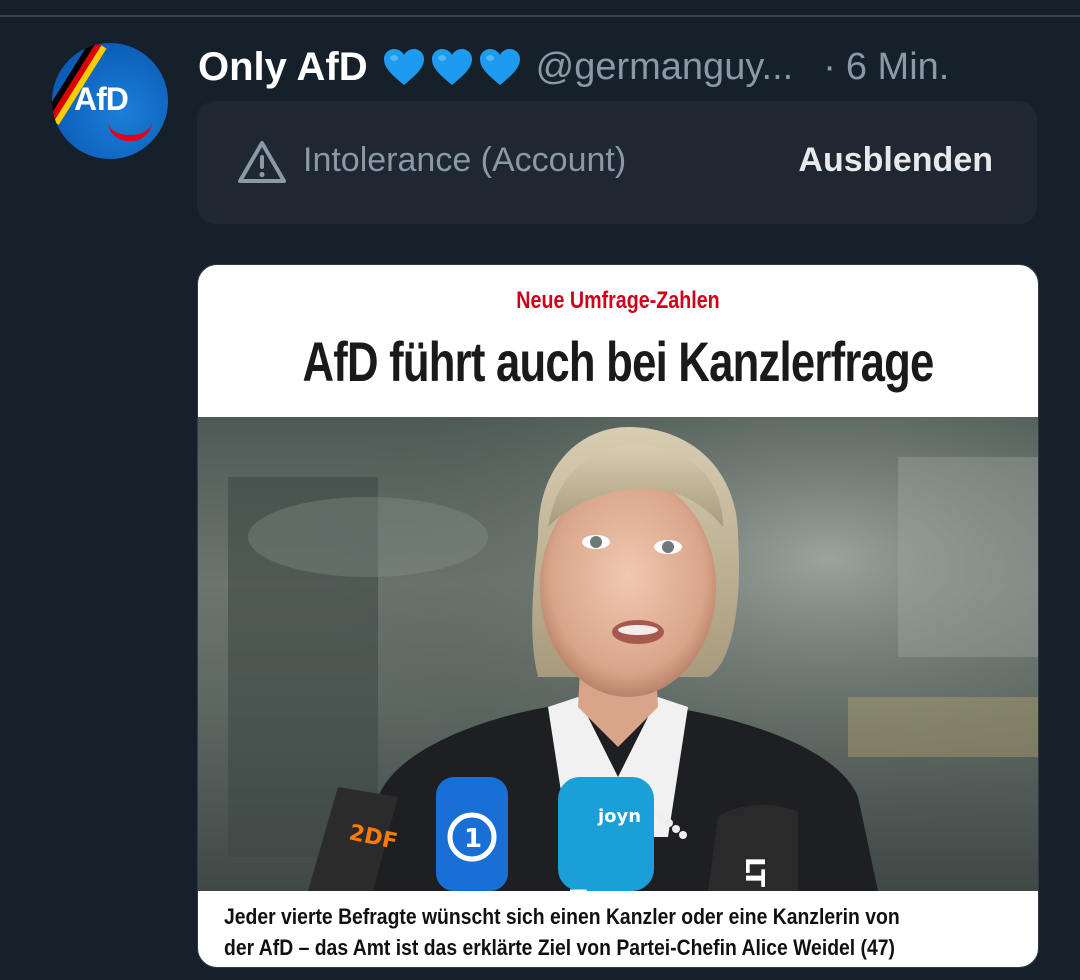 Image resolution: width=1080 pixels, height=980 pixels. What do you see at coordinates (283, 67) in the screenshot?
I see `display-name: Only AfD` at bounding box center [283, 67].